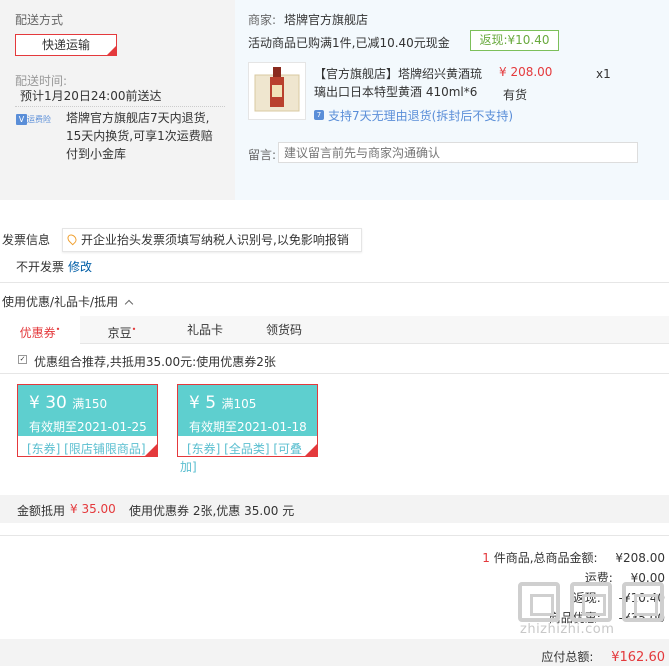  I want to click on item-count: 1, so click(486, 558).